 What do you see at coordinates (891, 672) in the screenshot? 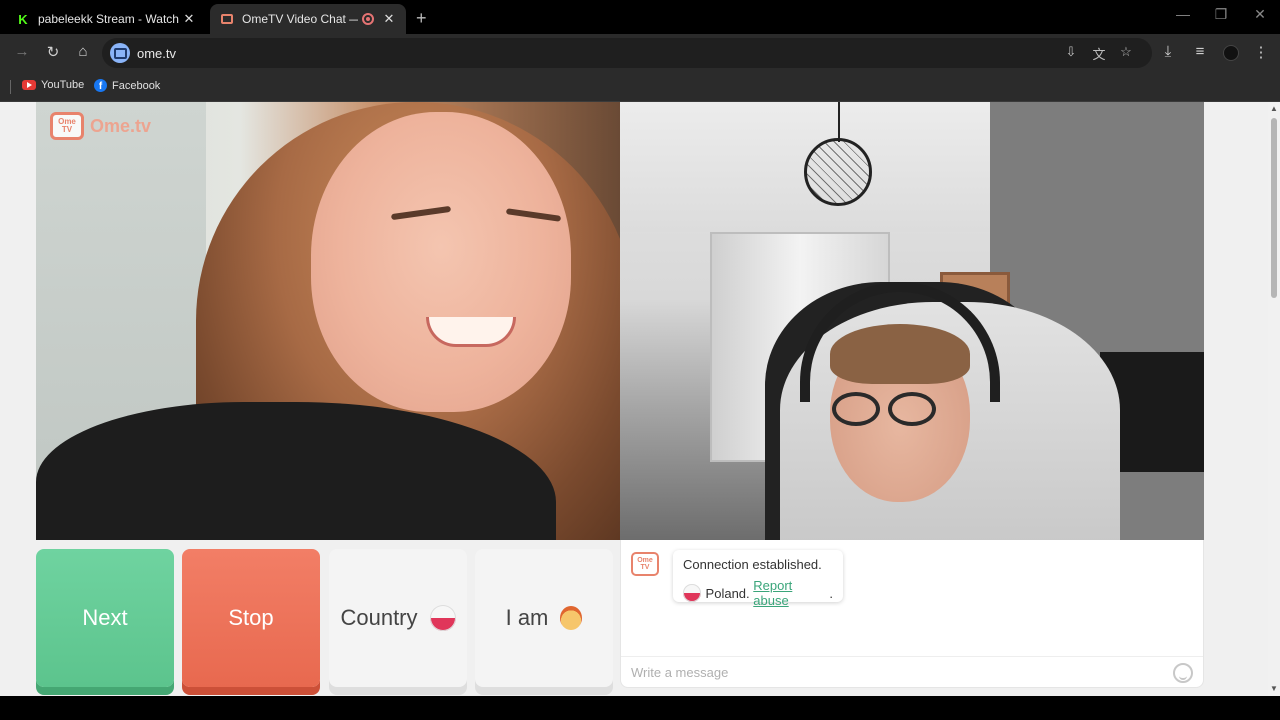
I see `message-input` at bounding box center [891, 672].